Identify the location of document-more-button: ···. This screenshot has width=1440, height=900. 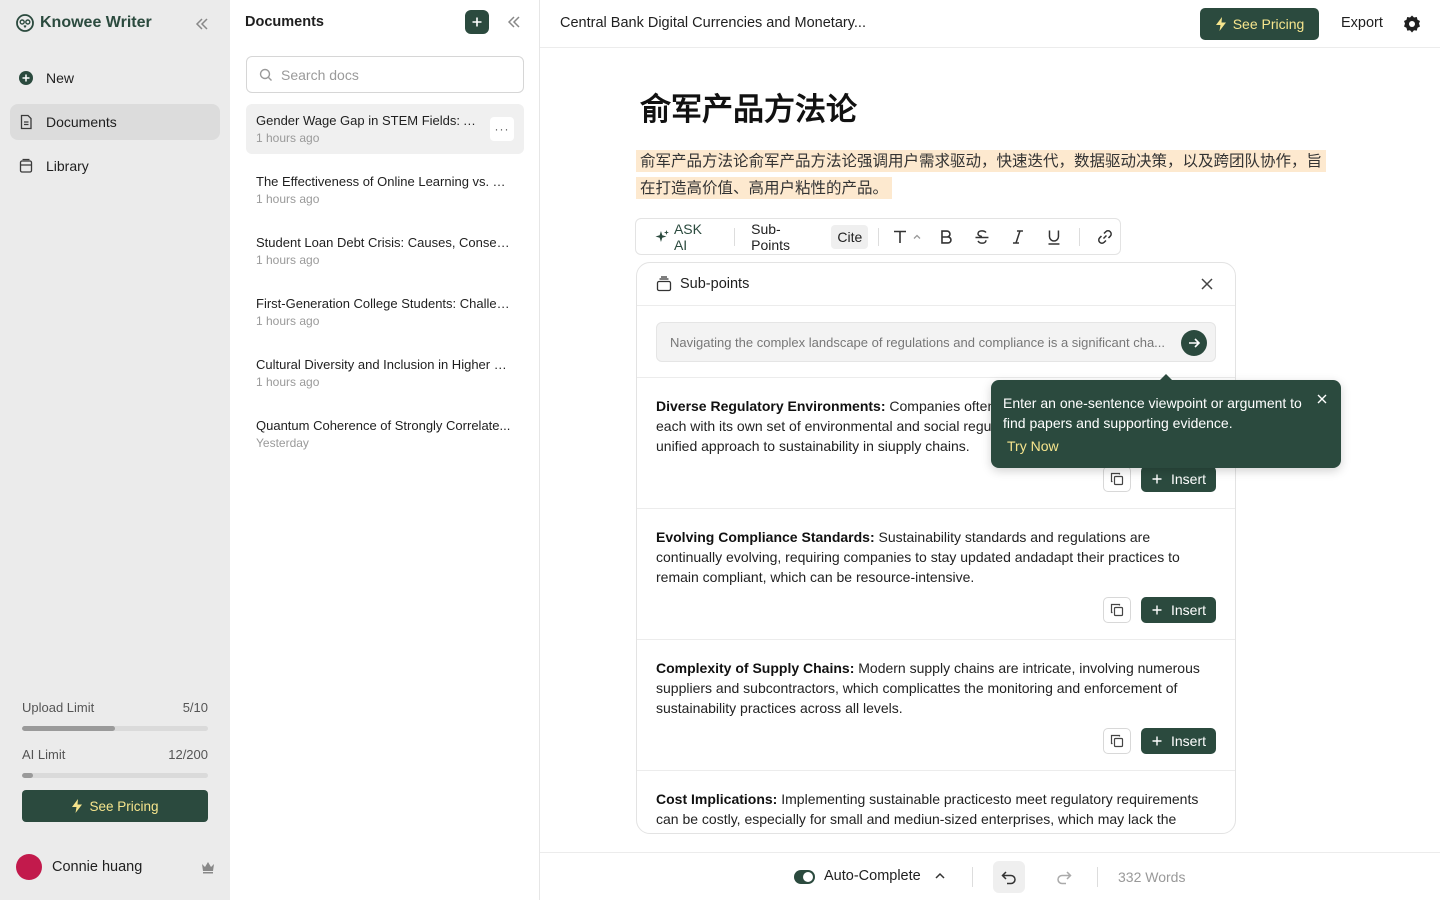
(502, 129).